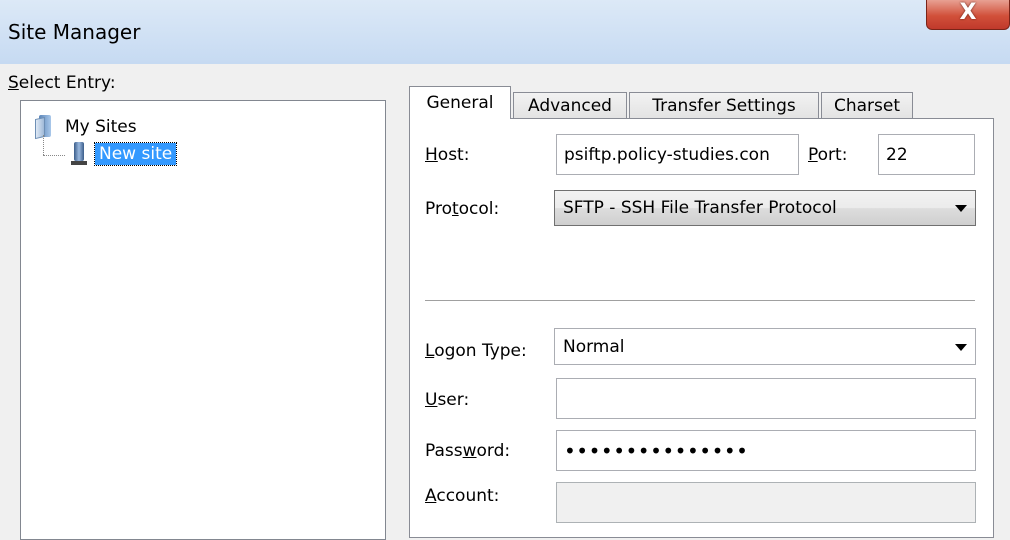 The width and height of the screenshot is (1010, 540). What do you see at coordinates (700, 301) in the screenshot?
I see `separator` at bounding box center [700, 301].